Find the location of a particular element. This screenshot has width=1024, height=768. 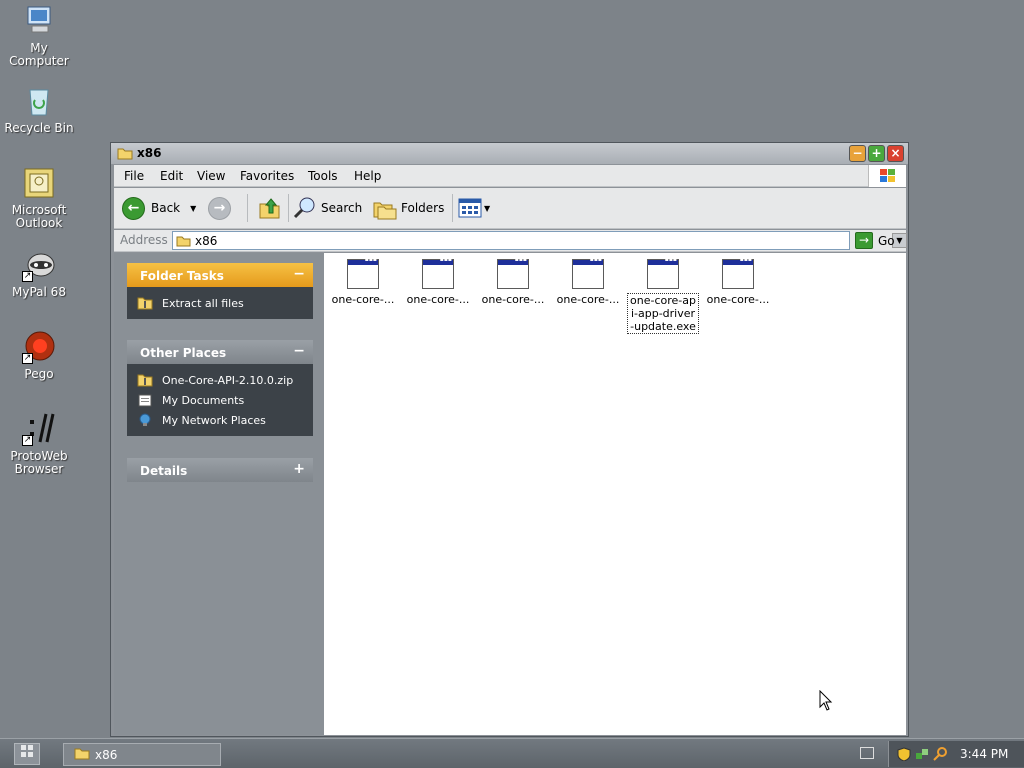

taskbar-window-label: x86 is located at coordinates (106, 754).